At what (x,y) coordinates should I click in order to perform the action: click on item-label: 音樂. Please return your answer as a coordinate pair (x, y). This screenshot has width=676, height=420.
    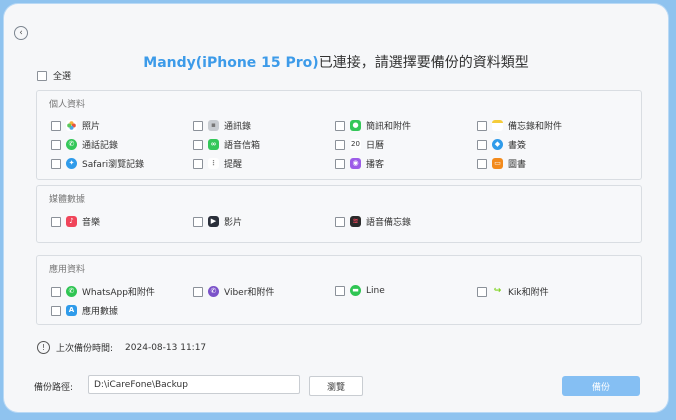
    Looking at the image, I should click on (91, 223).